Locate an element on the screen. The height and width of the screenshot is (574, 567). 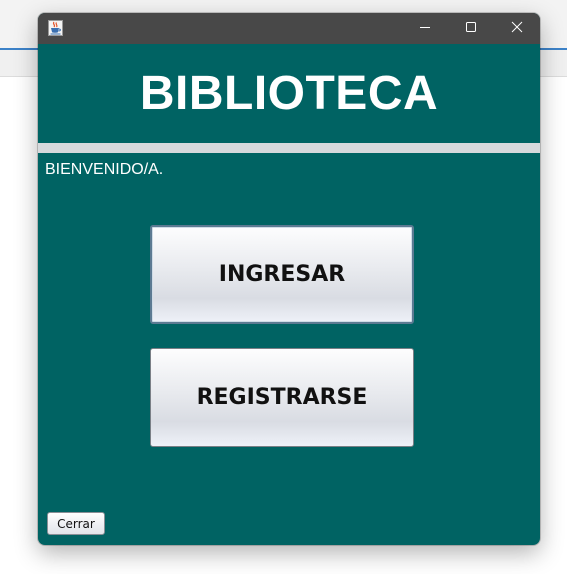
minimize-icon is located at coordinates (425, 29).